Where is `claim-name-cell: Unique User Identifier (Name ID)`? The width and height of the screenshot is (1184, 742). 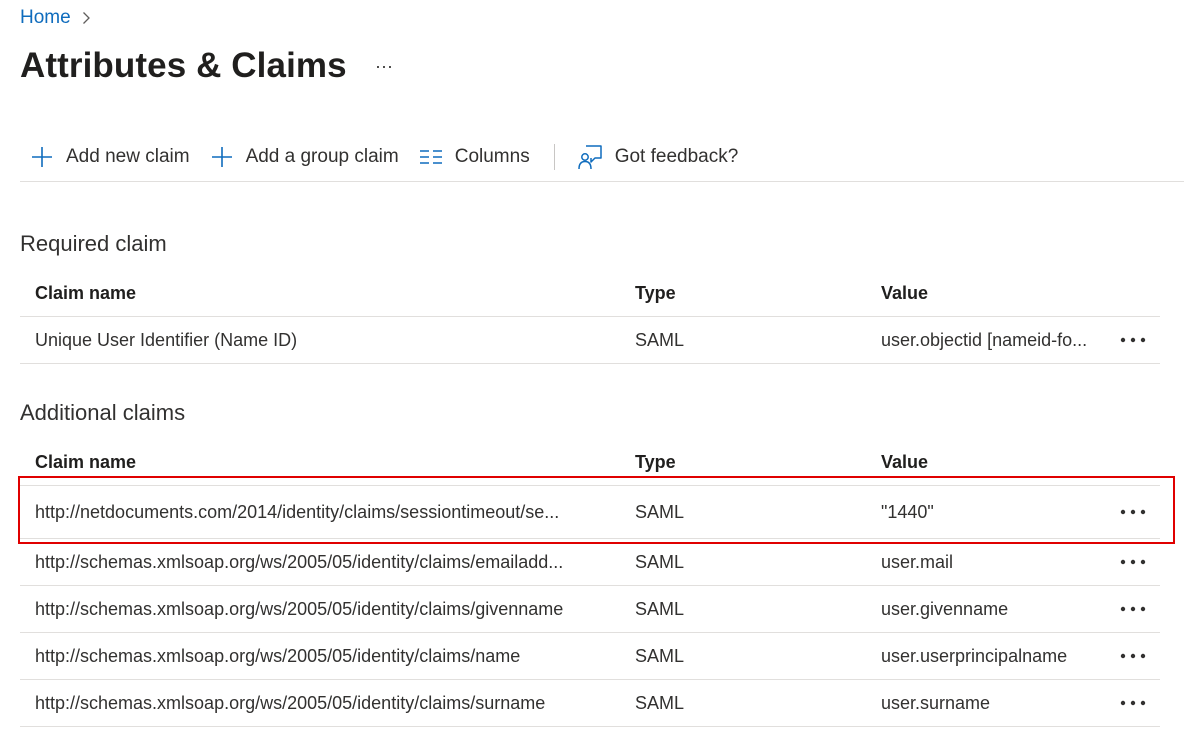
claim-name-cell: Unique User Identifier (Name ID) is located at coordinates (166, 339).